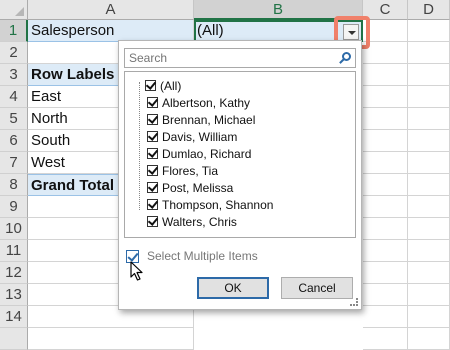 This screenshot has height=350, width=450. What do you see at coordinates (111, 10) in the screenshot?
I see `column-header-a: A` at bounding box center [111, 10].